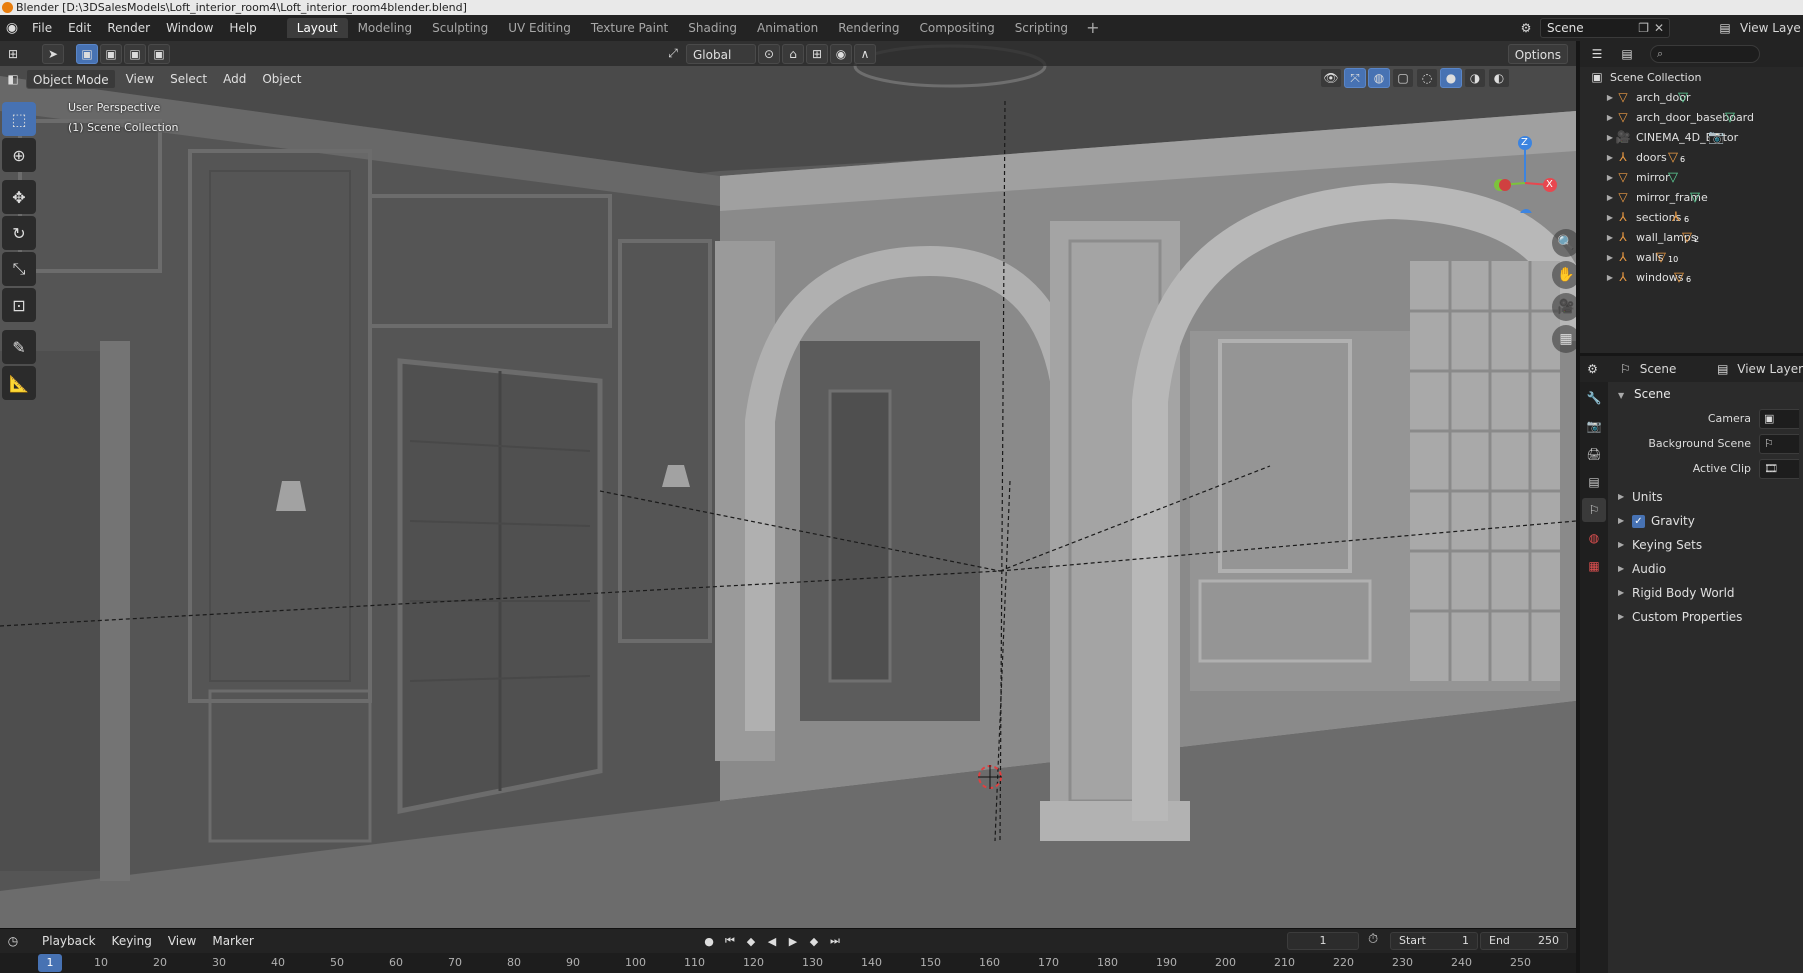 This screenshot has width=1803, height=973. I want to click on menu-render: Render, so click(128, 28).